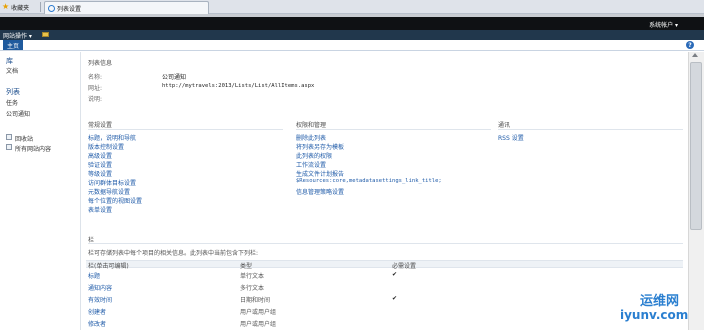  What do you see at coordinates (100, 209) in the screenshot?
I see `link-form: 表单设置` at bounding box center [100, 209].